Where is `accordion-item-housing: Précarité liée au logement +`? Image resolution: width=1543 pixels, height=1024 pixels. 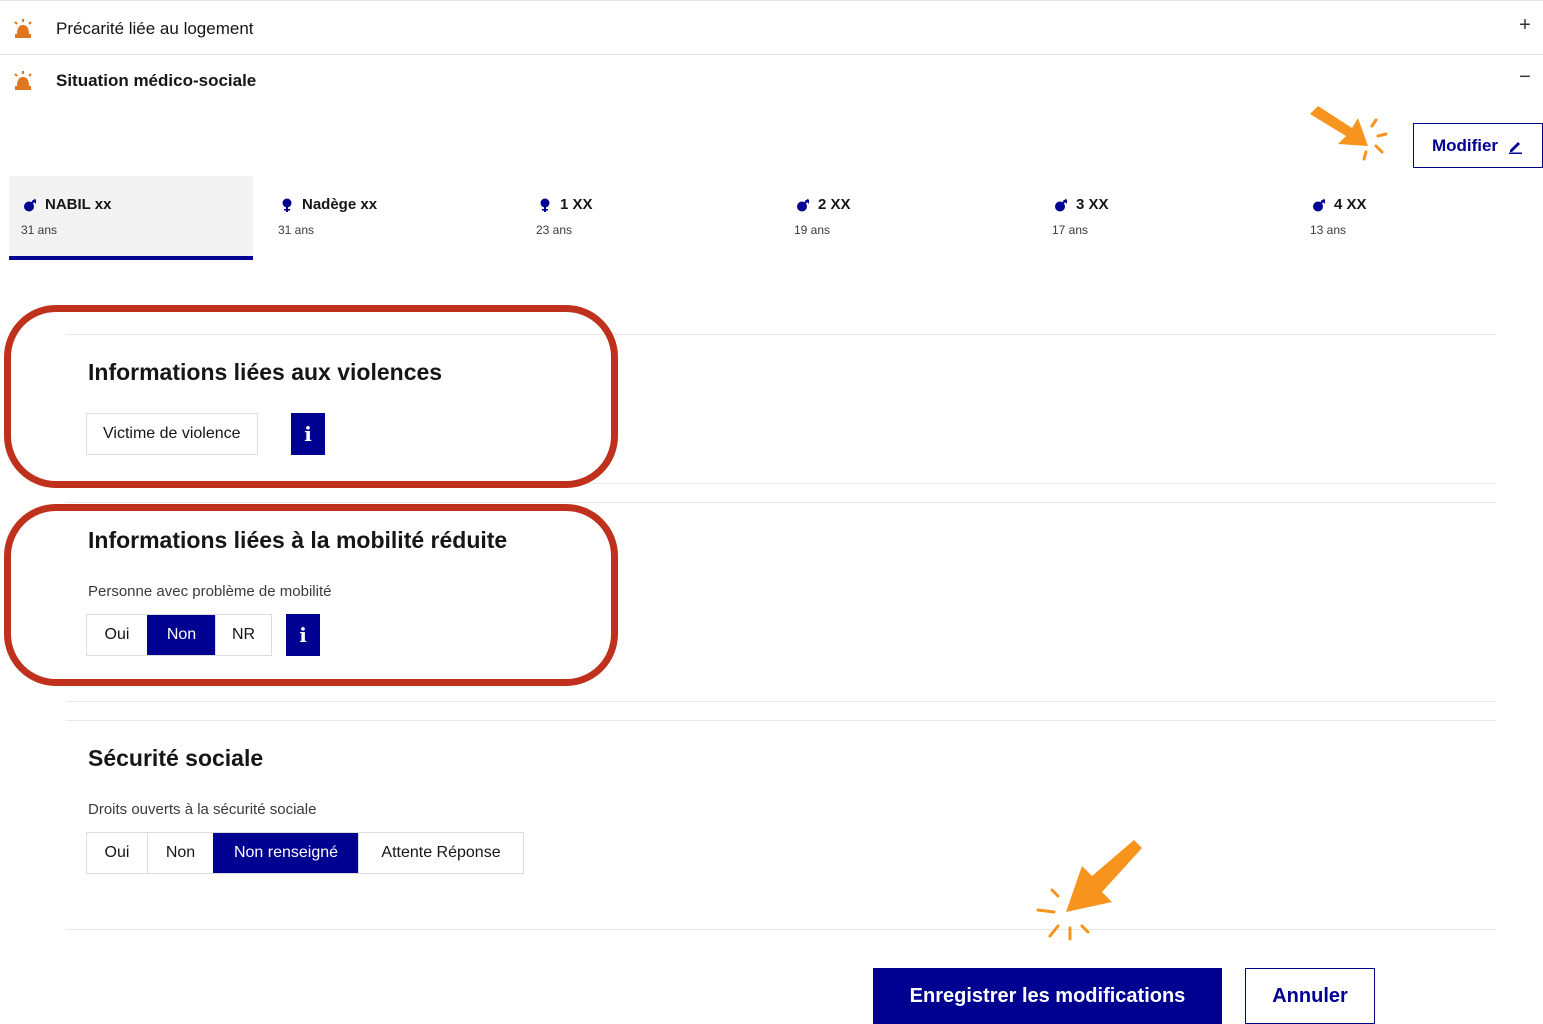
accordion-item-housing: Précarité liée au logement + is located at coordinates (771, 28).